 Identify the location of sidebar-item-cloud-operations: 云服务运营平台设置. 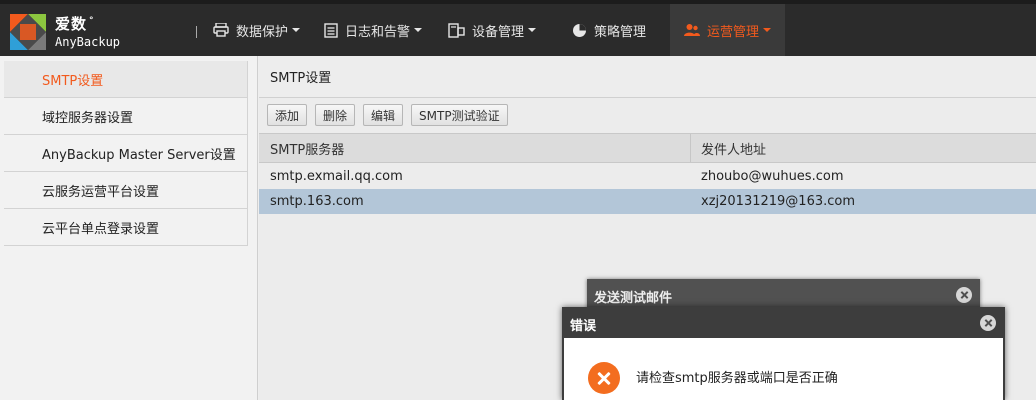
(126, 190).